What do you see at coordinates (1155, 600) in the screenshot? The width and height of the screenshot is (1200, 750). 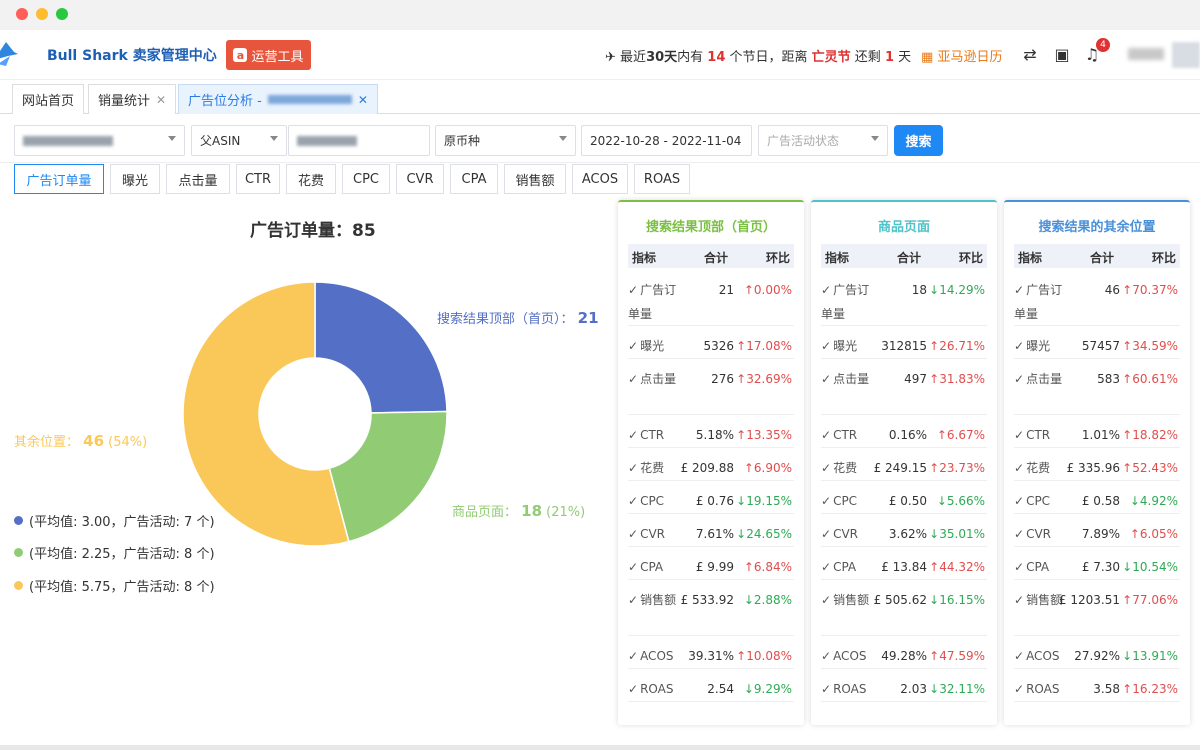 I see `row-change-value: 77.06%` at bounding box center [1155, 600].